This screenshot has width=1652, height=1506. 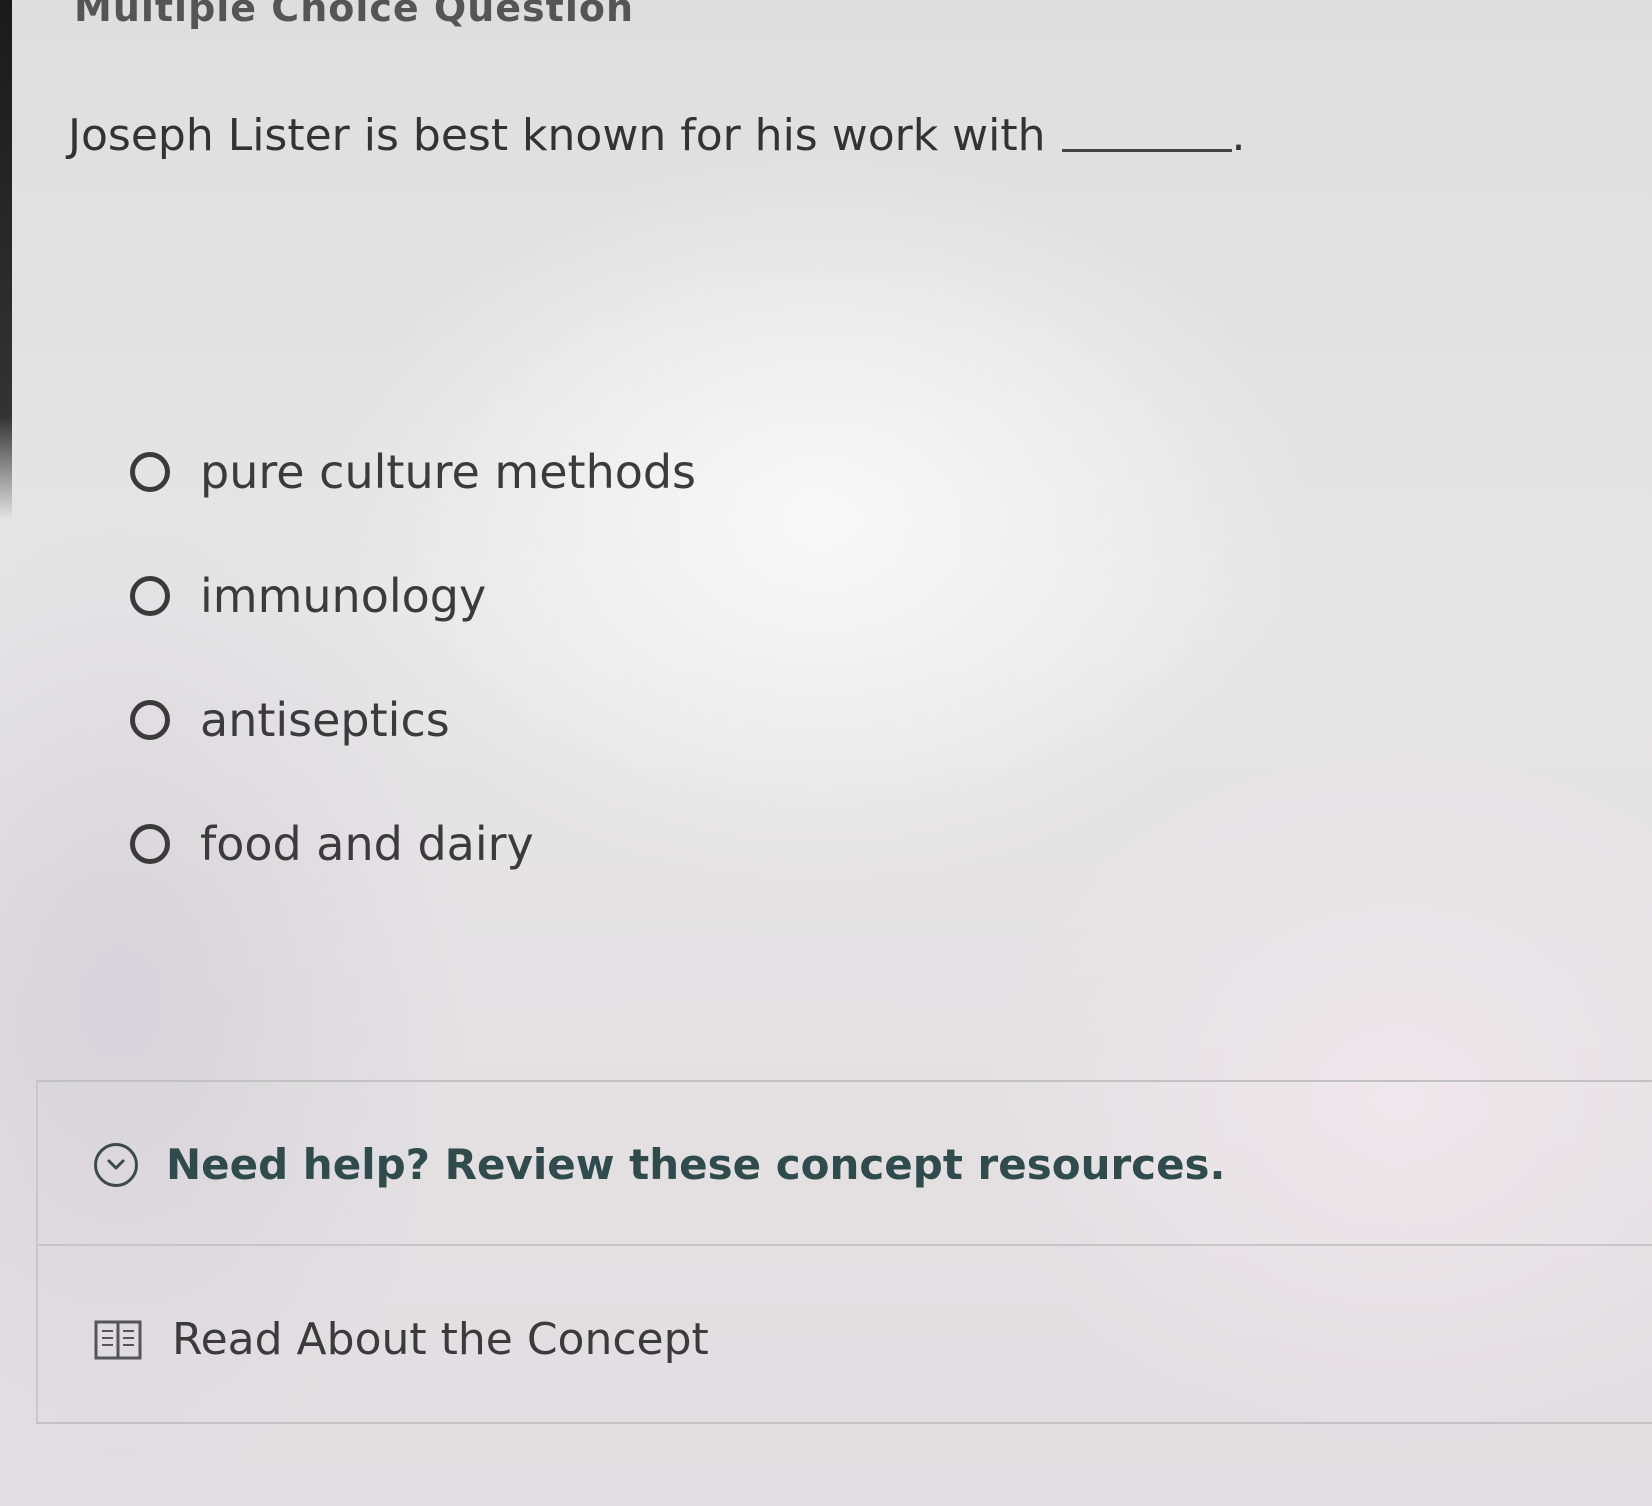 What do you see at coordinates (440, 1339) in the screenshot?
I see `read-about-concept-label: Read About the Concept` at bounding box center [440, 1339].